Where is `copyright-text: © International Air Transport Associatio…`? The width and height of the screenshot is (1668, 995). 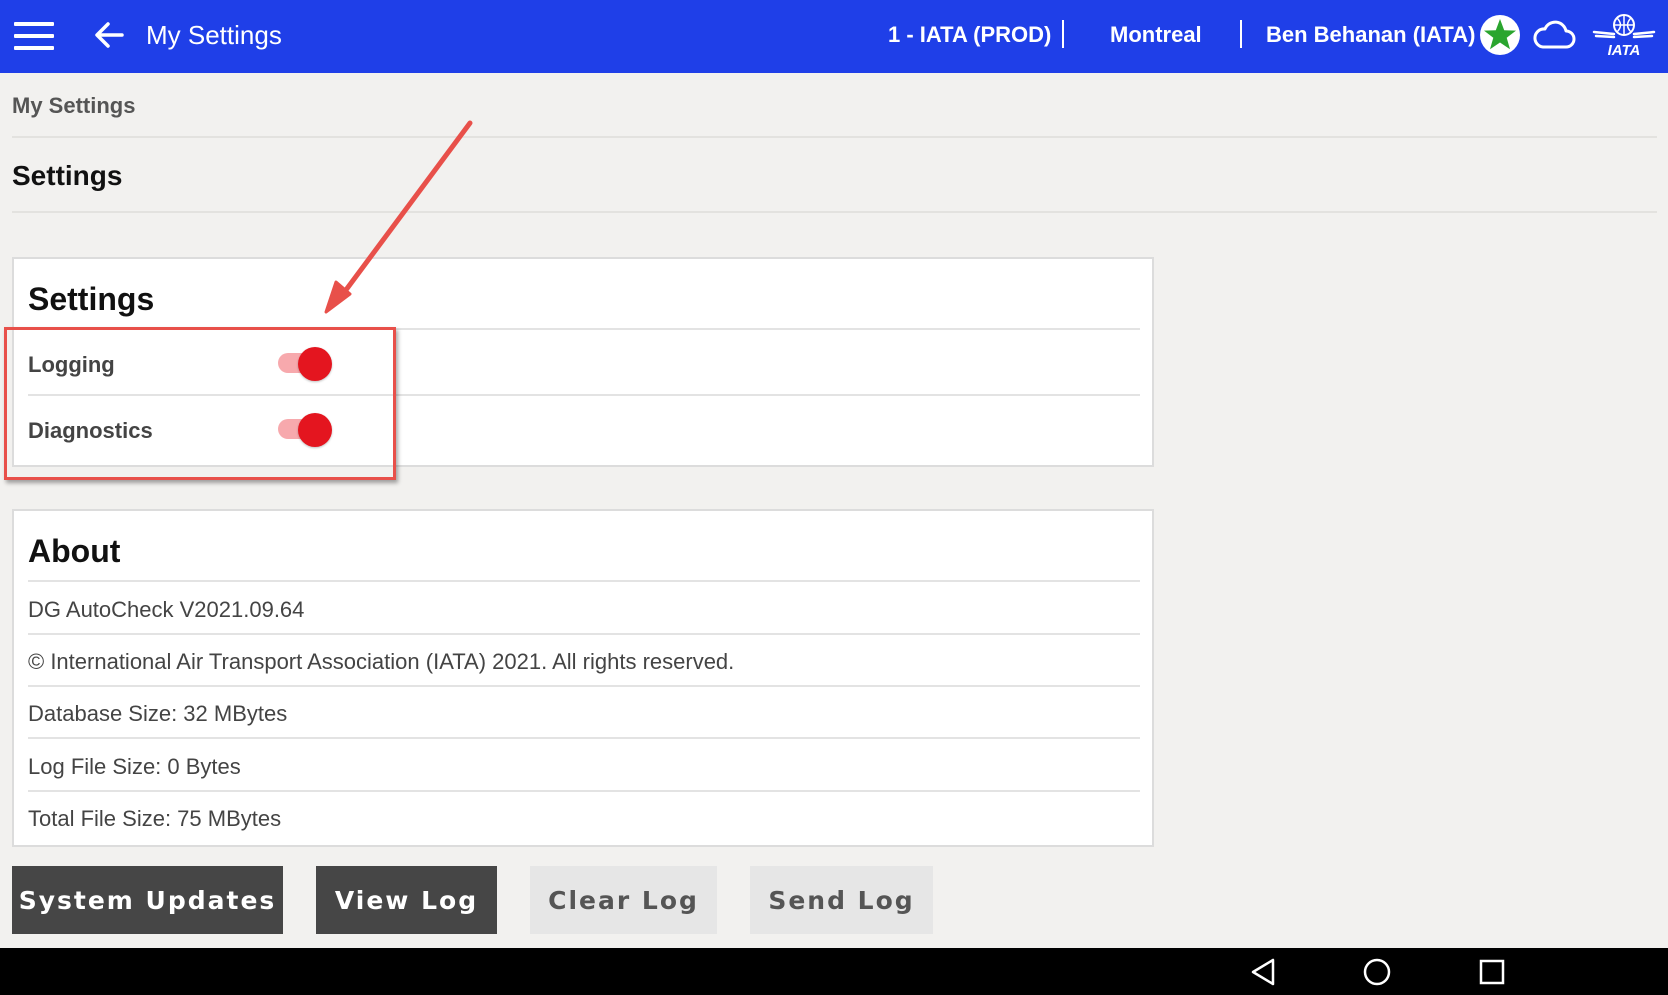 copyright-text: © International Air Transport Associatio… is located at coordinates (381, 661).